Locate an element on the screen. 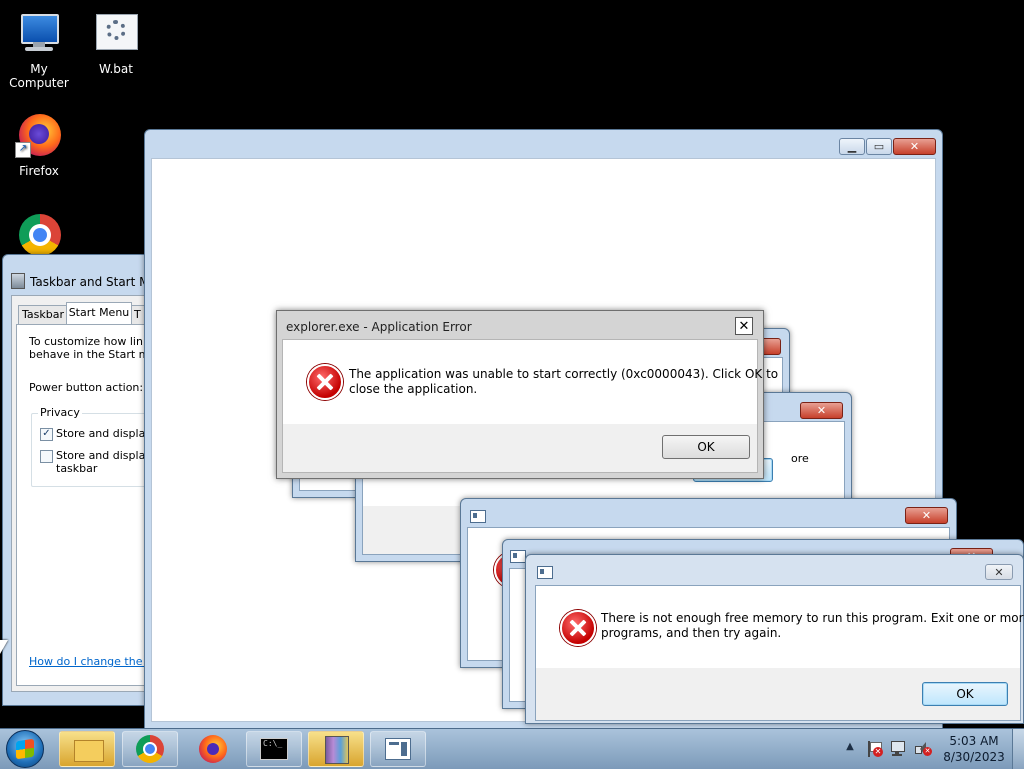 The height and width of the screenshot is (769, 1024). tab-start-menu: Start Menu is located at coordinates (99, 313).